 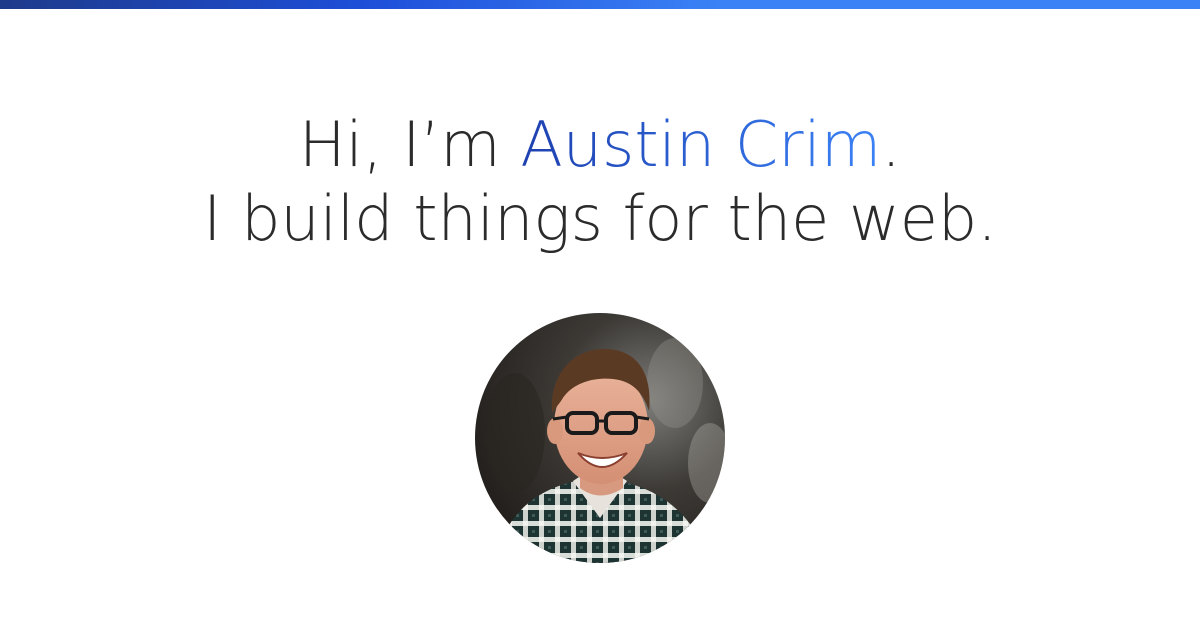 I want to click on author-name: Austin Crim, so click(x=701, y=144).